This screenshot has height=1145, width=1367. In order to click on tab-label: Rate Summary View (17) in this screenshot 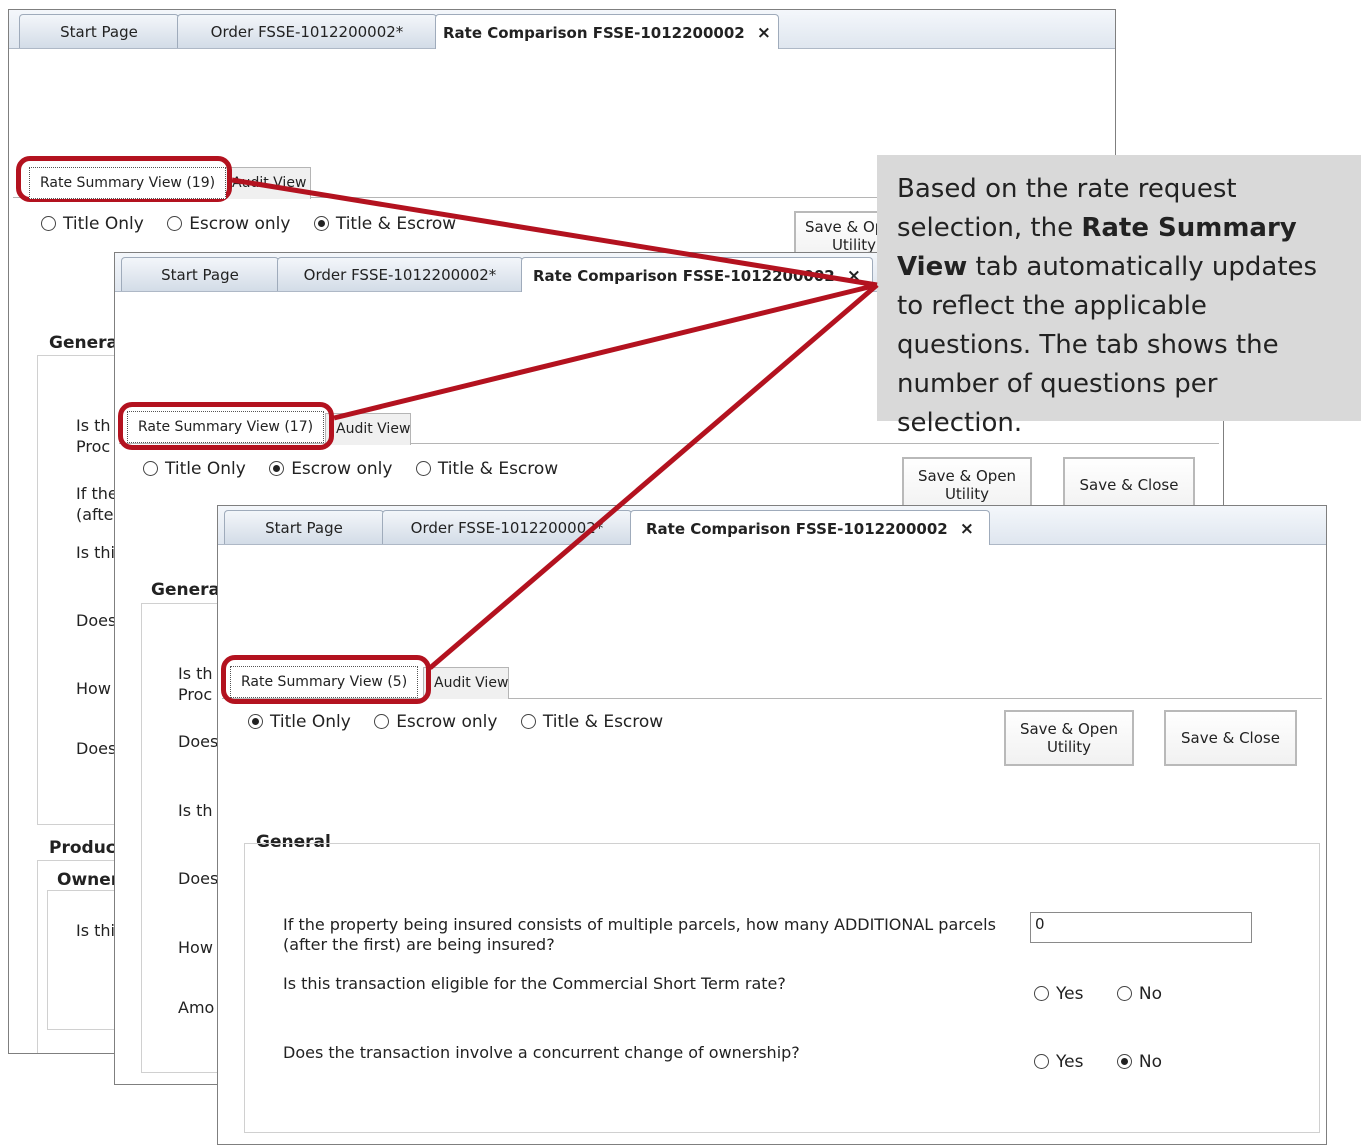, I will do `click(226, 427)`.